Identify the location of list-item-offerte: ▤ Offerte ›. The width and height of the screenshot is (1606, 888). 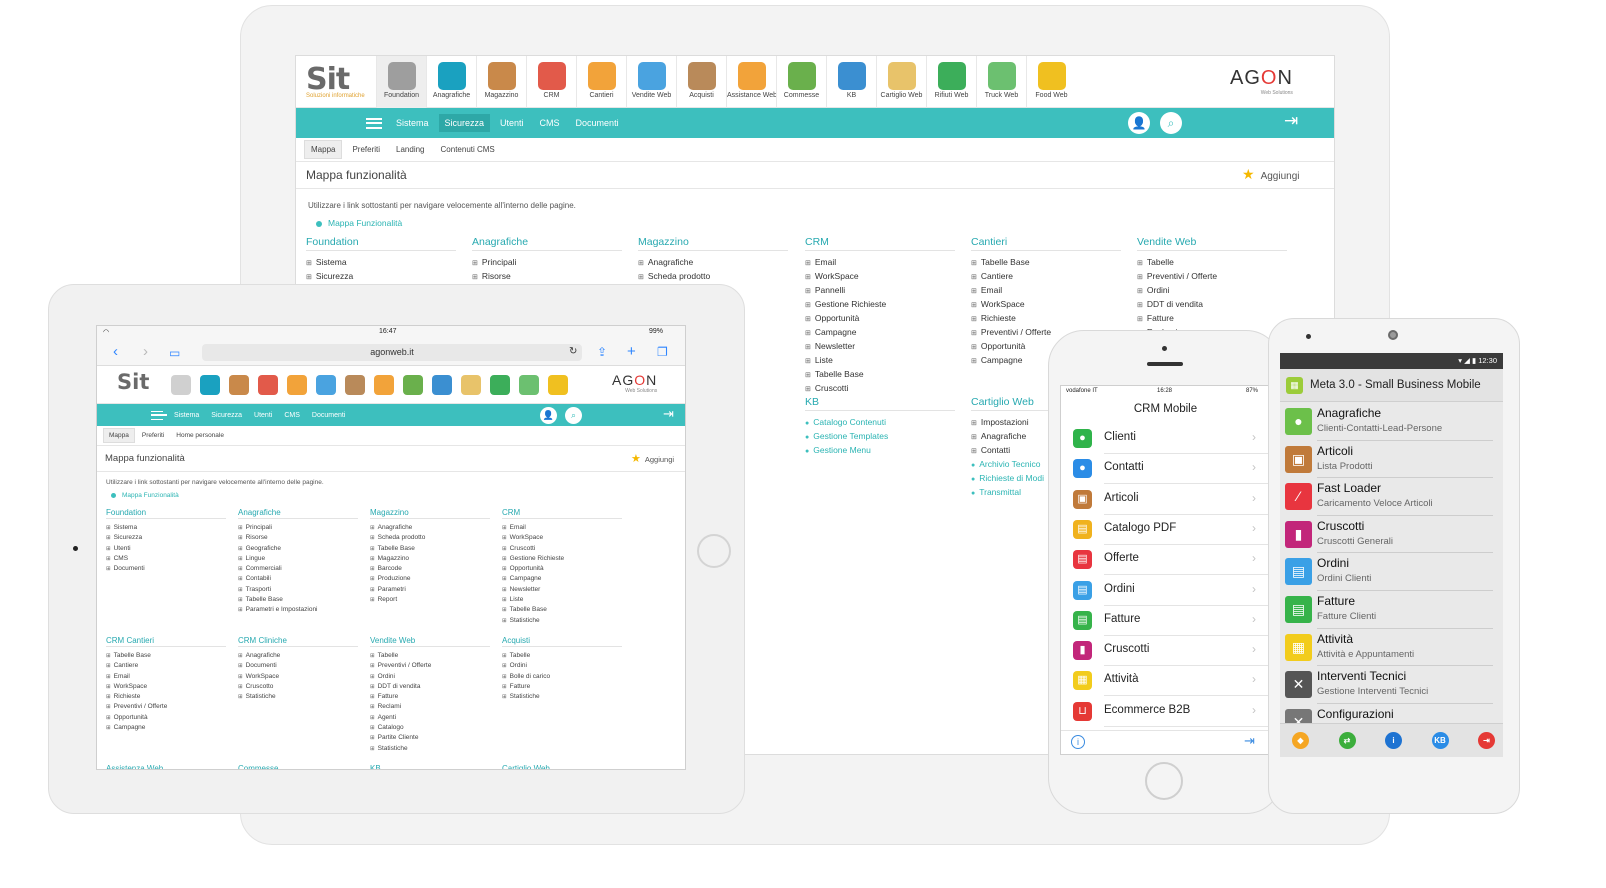
(1164, 560).